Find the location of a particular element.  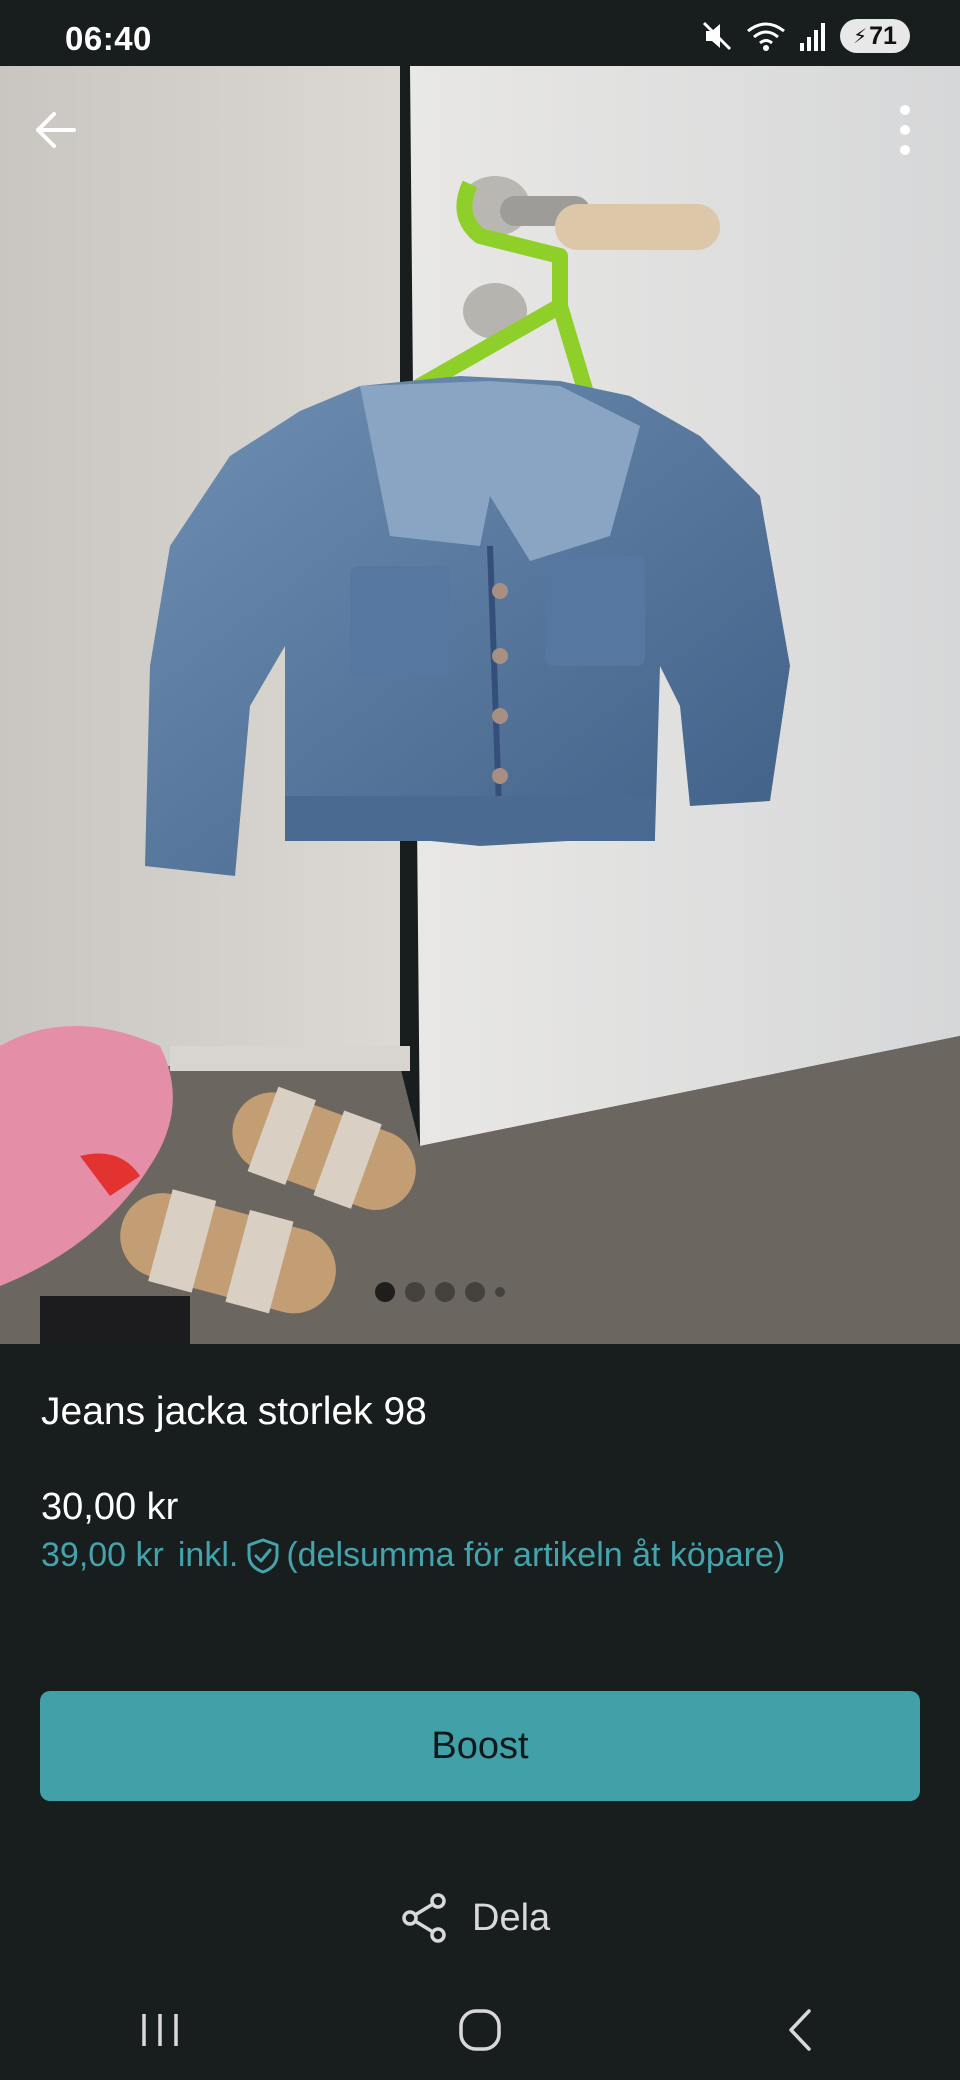

system-nav-bar is located at coordinates (480, 2030).